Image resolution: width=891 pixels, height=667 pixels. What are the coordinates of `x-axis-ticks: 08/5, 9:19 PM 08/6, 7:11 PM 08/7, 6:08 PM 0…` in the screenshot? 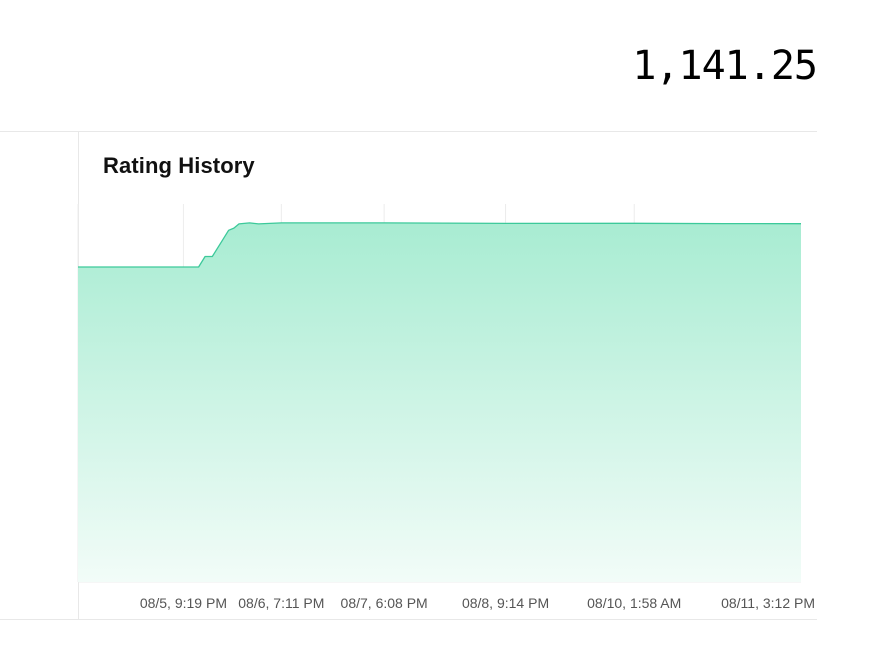 It's located at (477, 603).